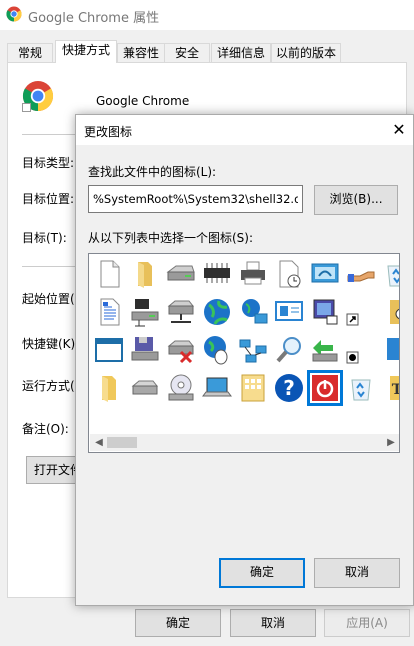 This screenshot has width=414, height=646. Describe the element at coordinates (51, 344) in the screenshot. I see `shortcut-key-label: 快捷键(K):` at that location.